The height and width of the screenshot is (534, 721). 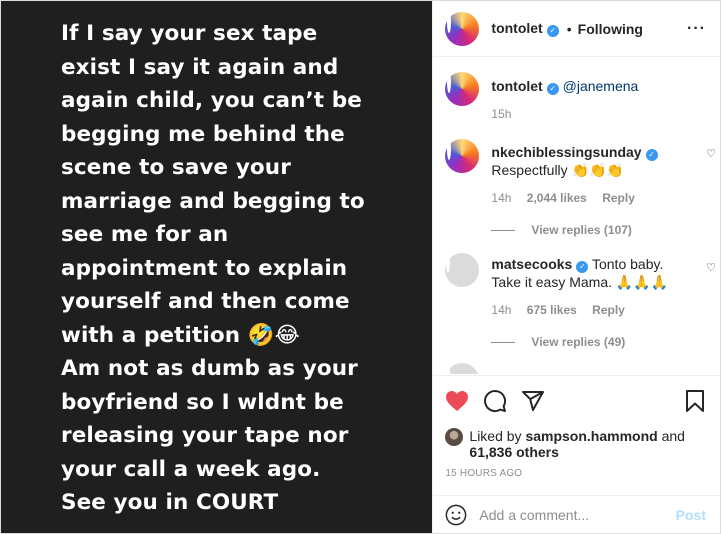 I want to click on post-image-text-line: begging me behind the, so click(x=203, y=134).